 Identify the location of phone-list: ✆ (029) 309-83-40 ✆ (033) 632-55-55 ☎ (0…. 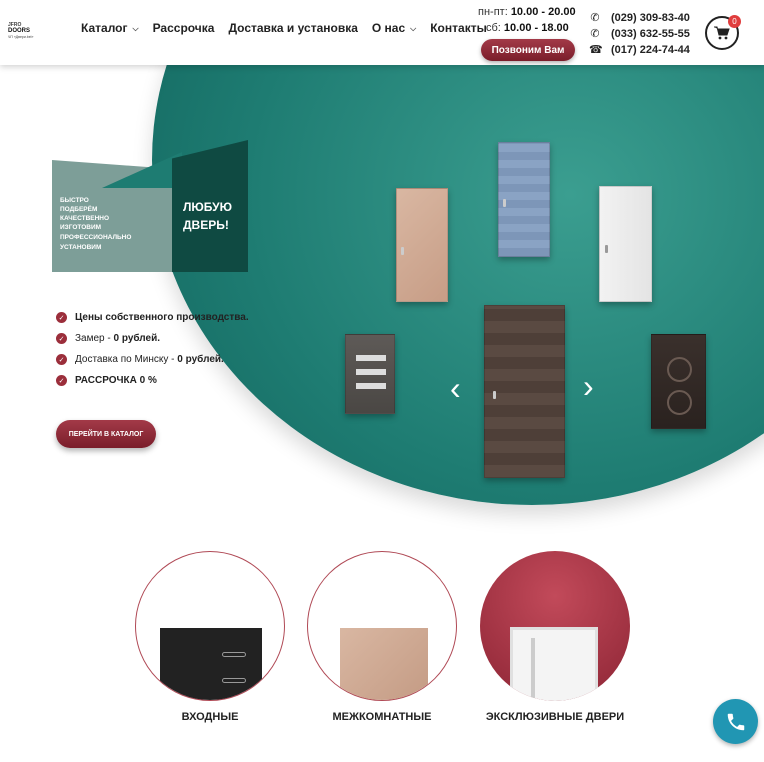
(639, 34).